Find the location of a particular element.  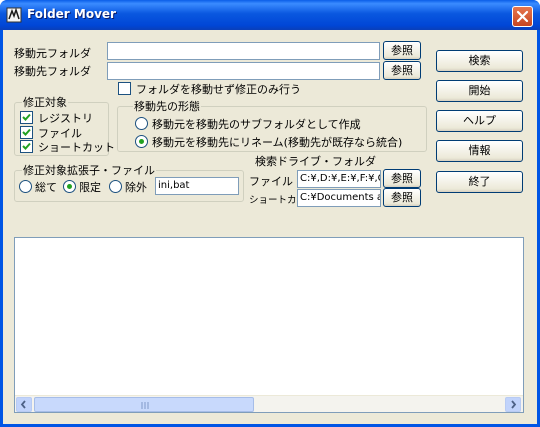

radio-limited-label: 限定 is located at coordinates (90, 187).